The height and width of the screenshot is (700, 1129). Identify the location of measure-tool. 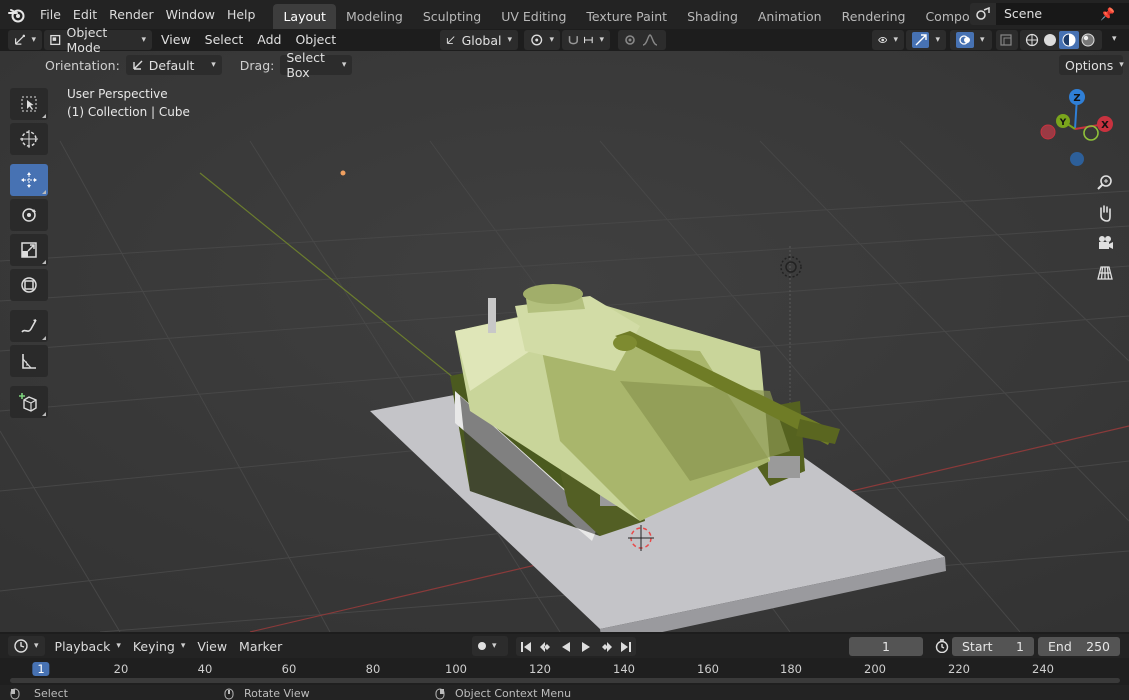
(29, 361).